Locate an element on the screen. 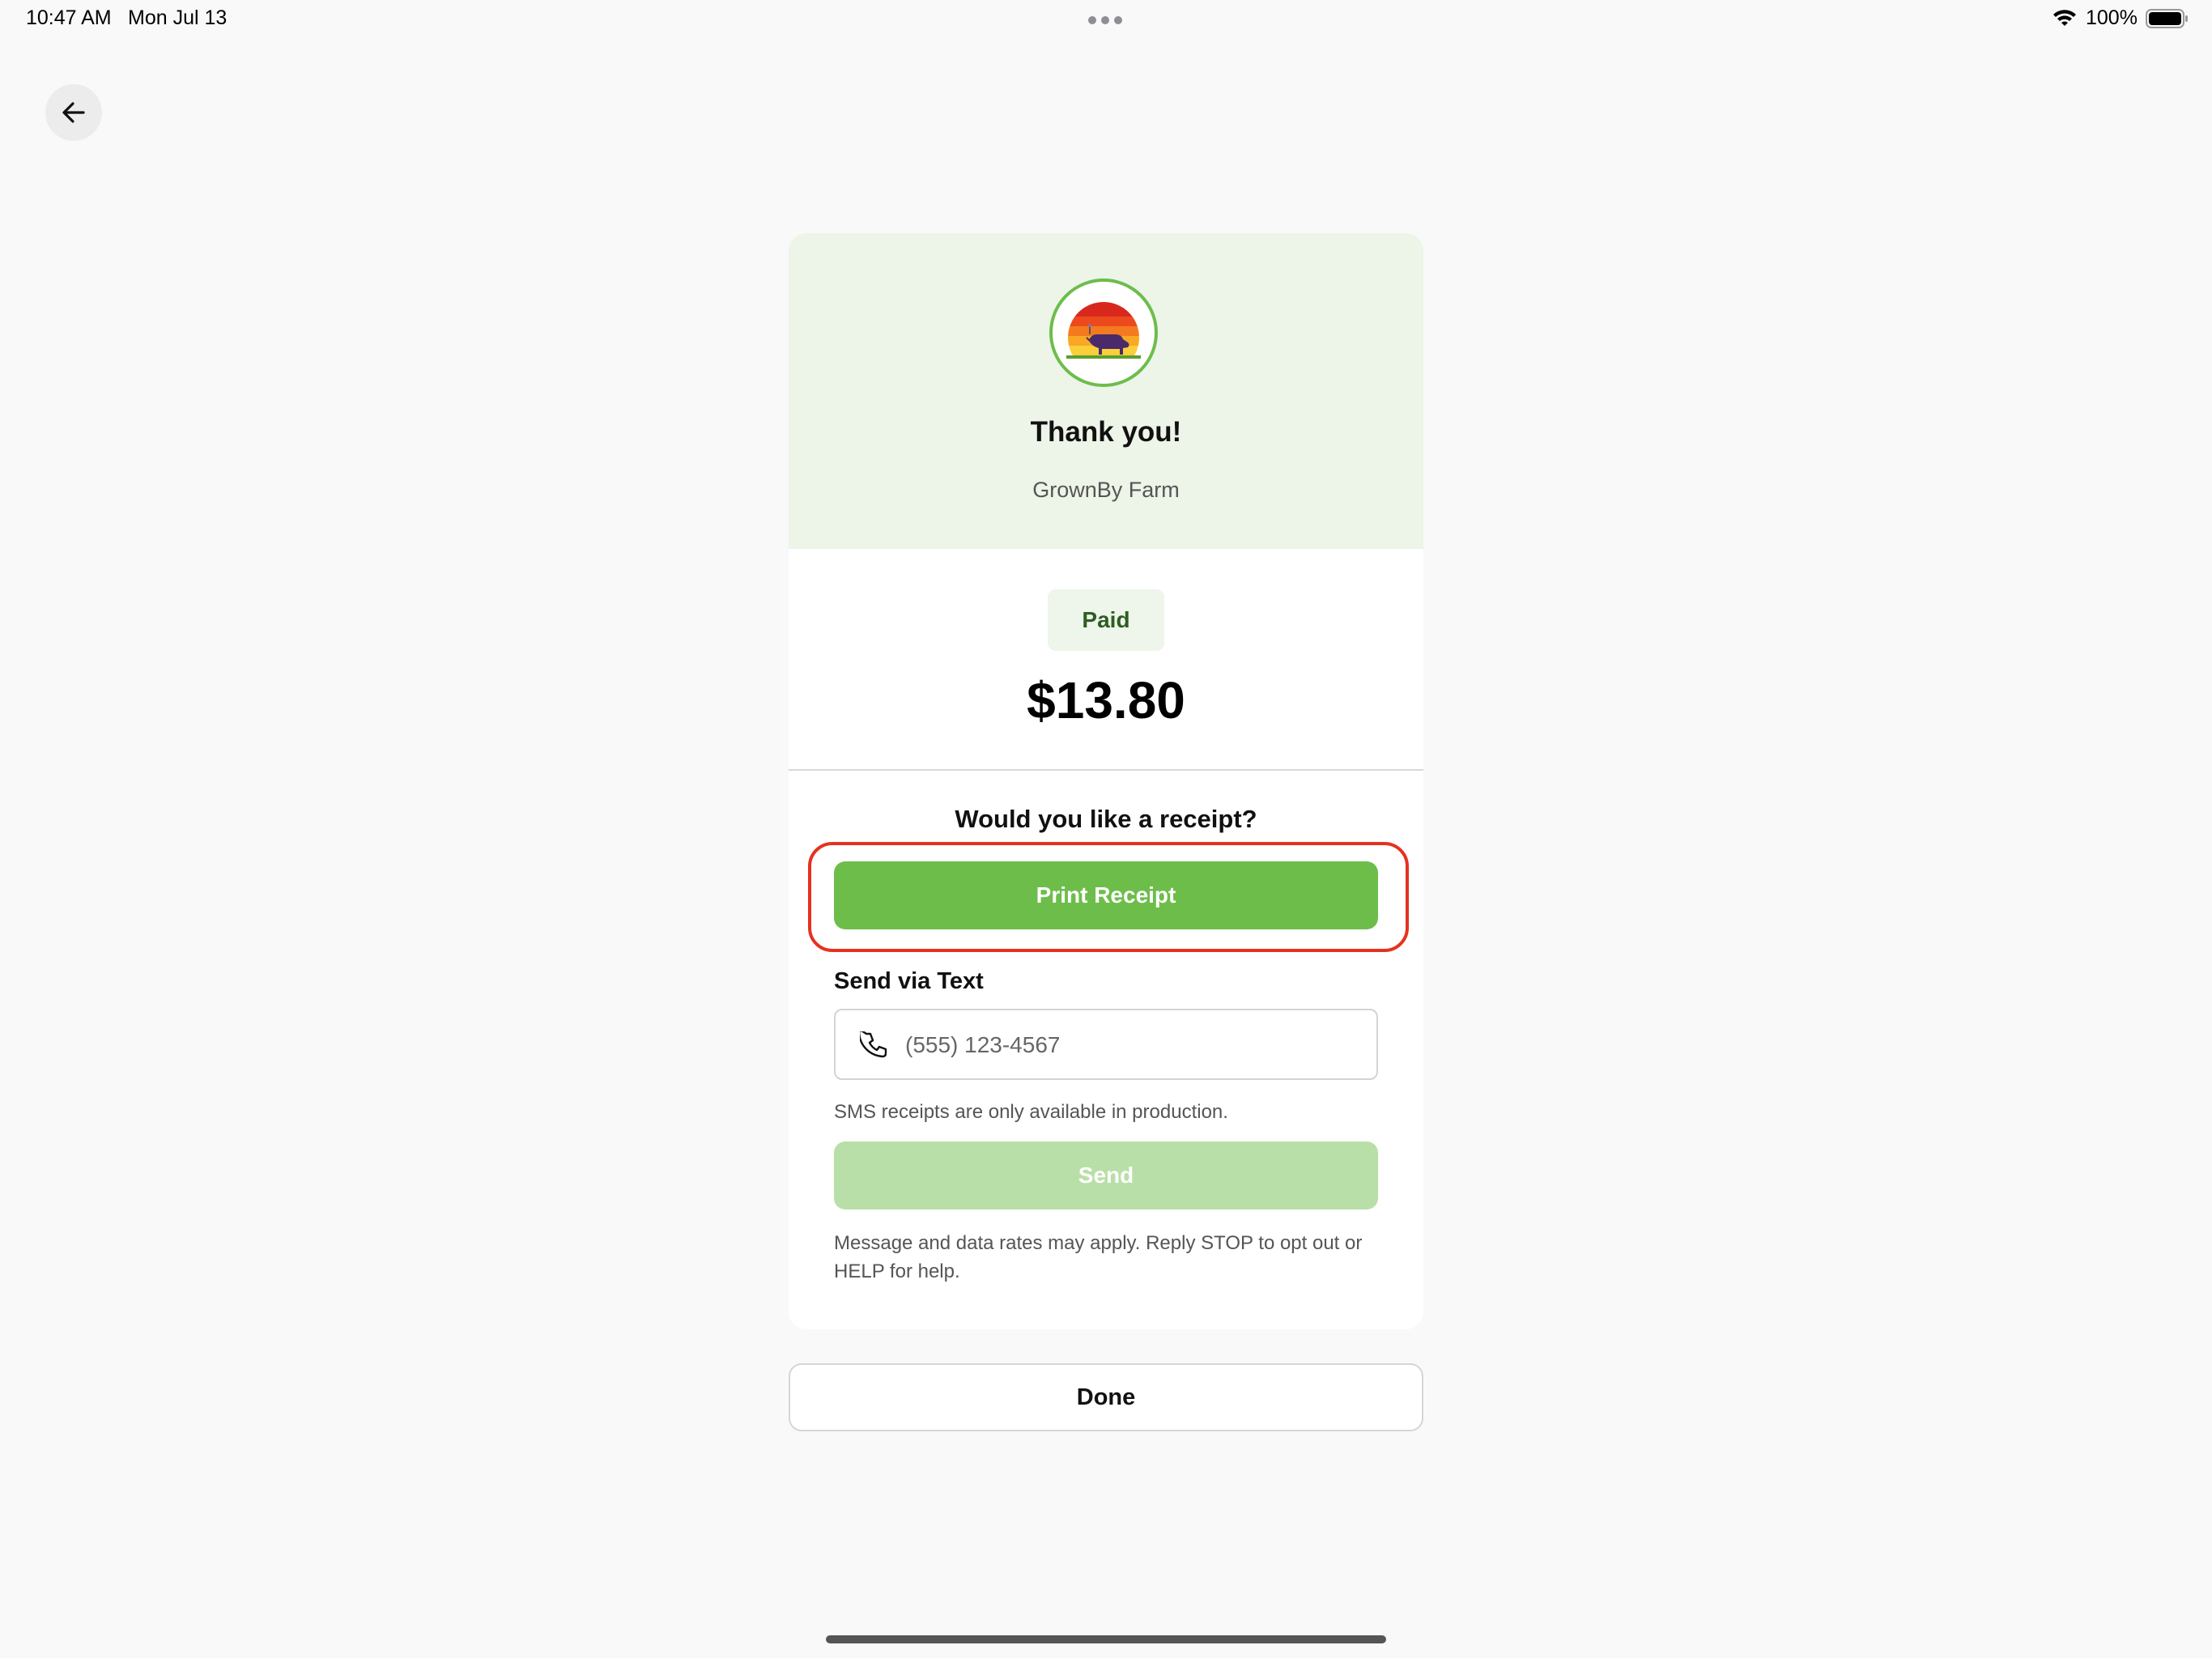 This screenshot has width=2212, height=1658. section-divider is located at coordinates (1106, 770).